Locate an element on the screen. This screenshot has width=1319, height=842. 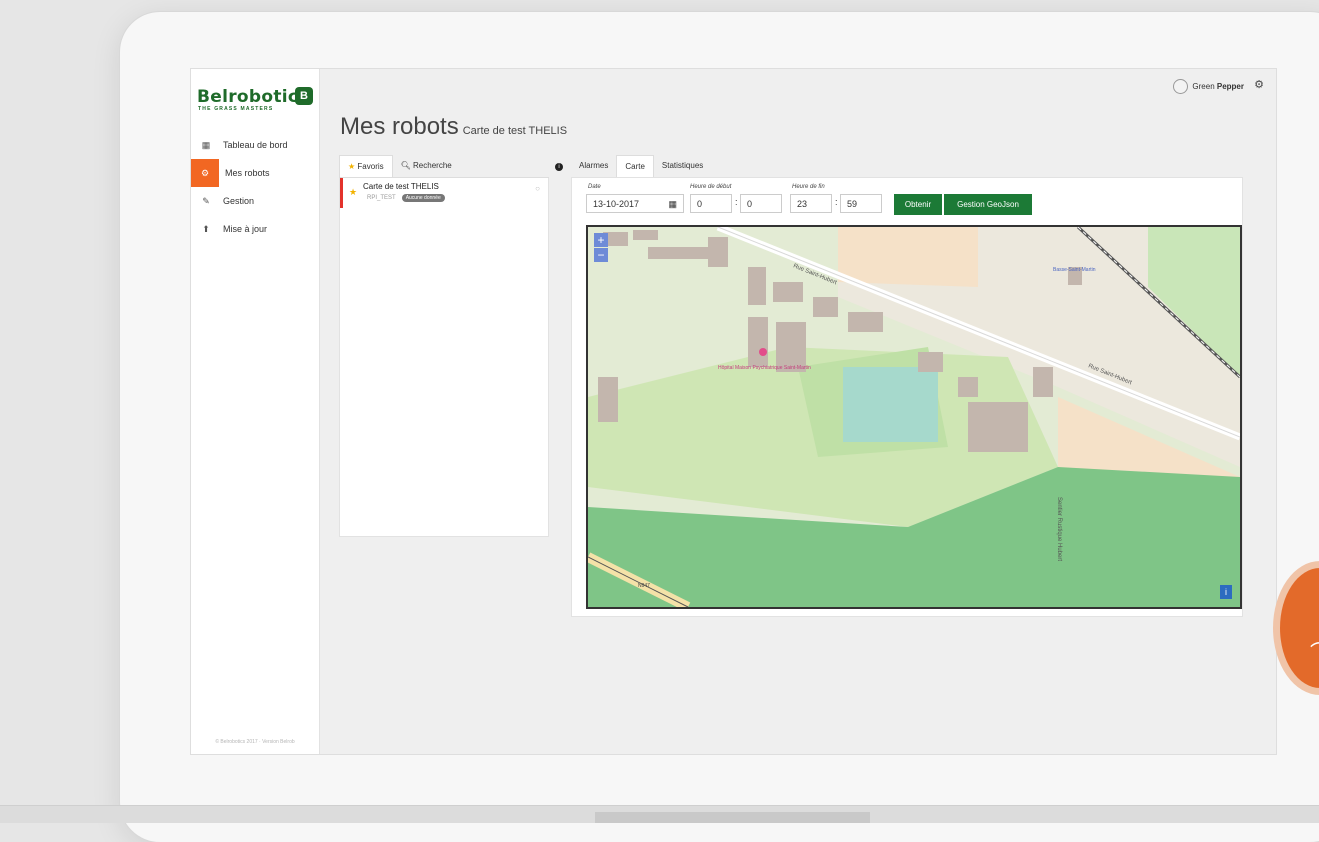
start-hour-field: 0 is located at coordinates (711, 203).